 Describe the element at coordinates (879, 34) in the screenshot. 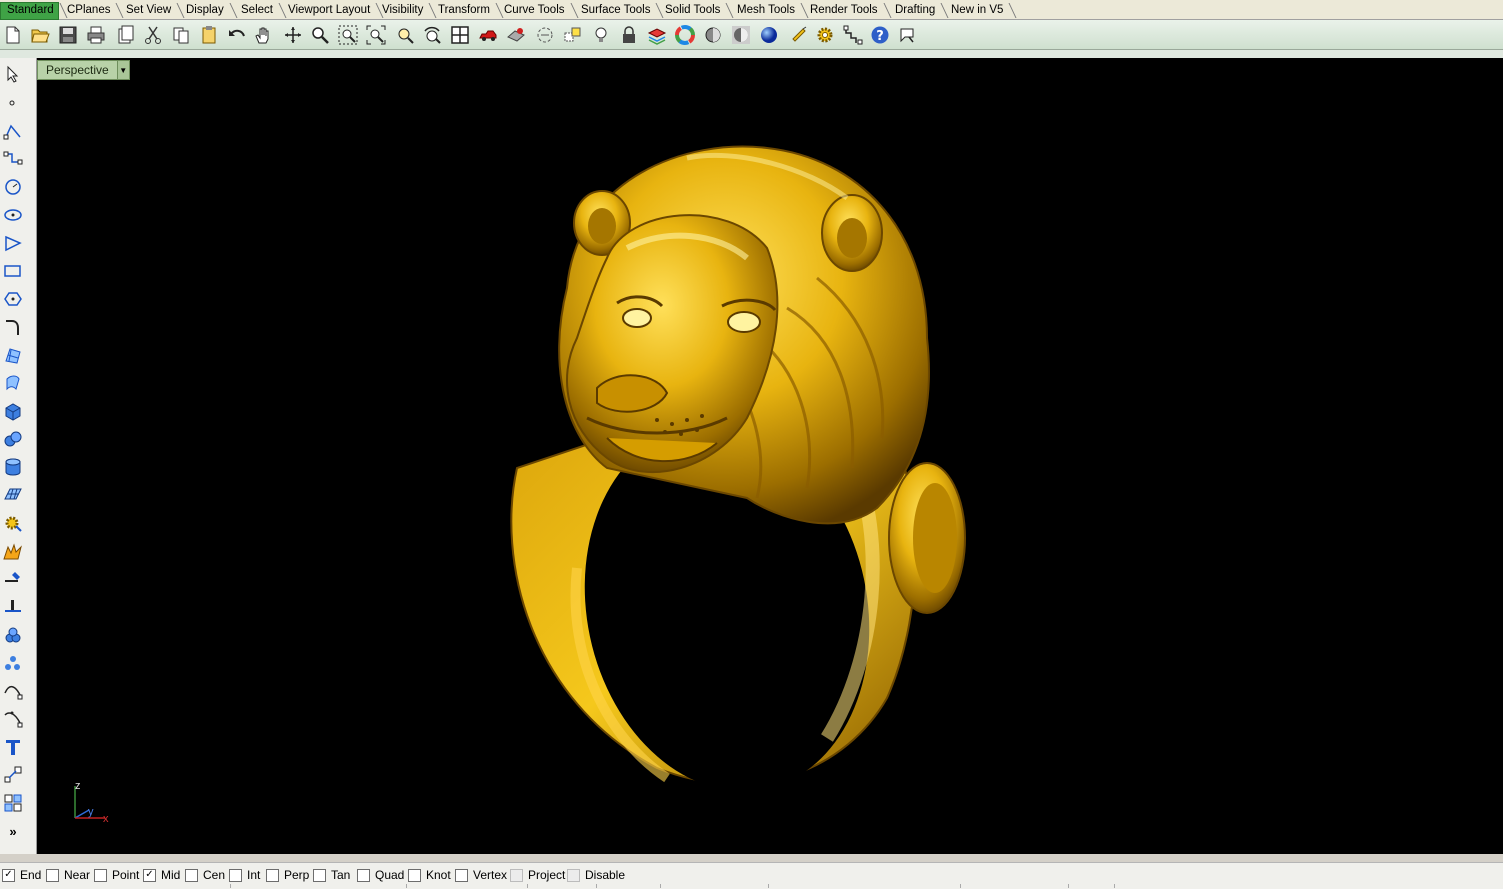

I see `help-icon: ?` at that location.